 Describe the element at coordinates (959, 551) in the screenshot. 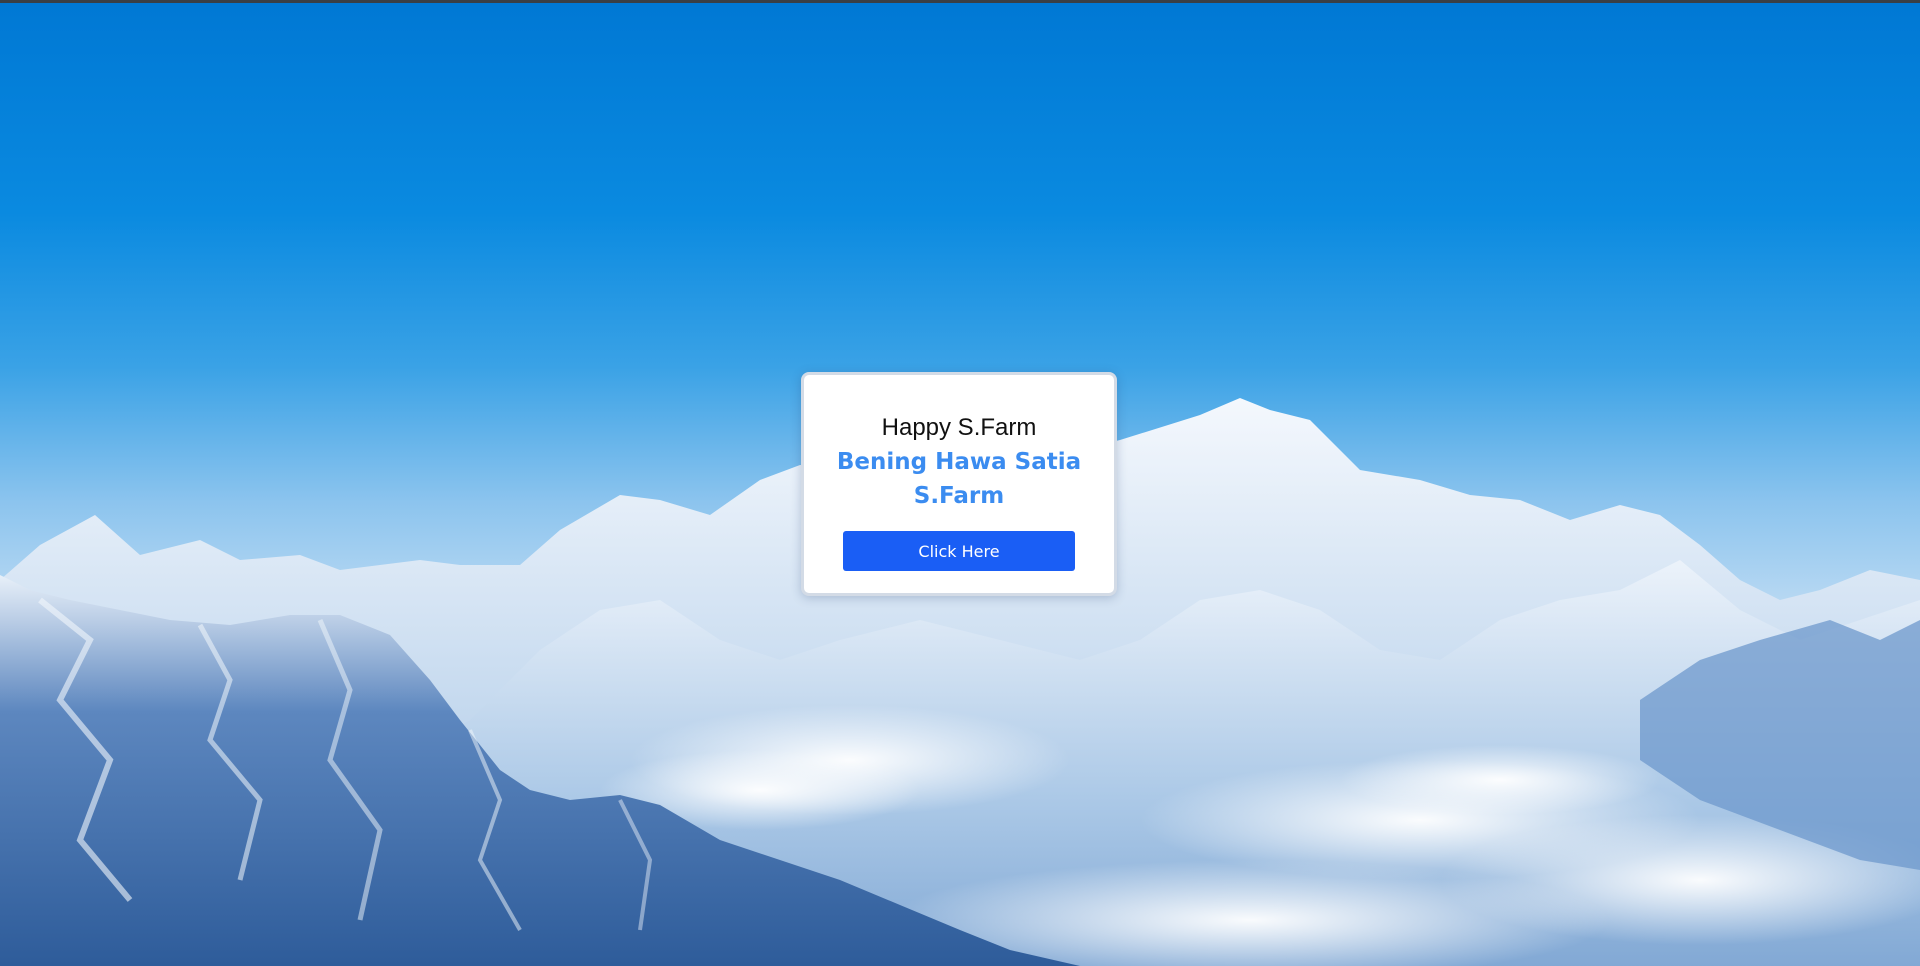

I see `click-here-button: Click Here` at that location.